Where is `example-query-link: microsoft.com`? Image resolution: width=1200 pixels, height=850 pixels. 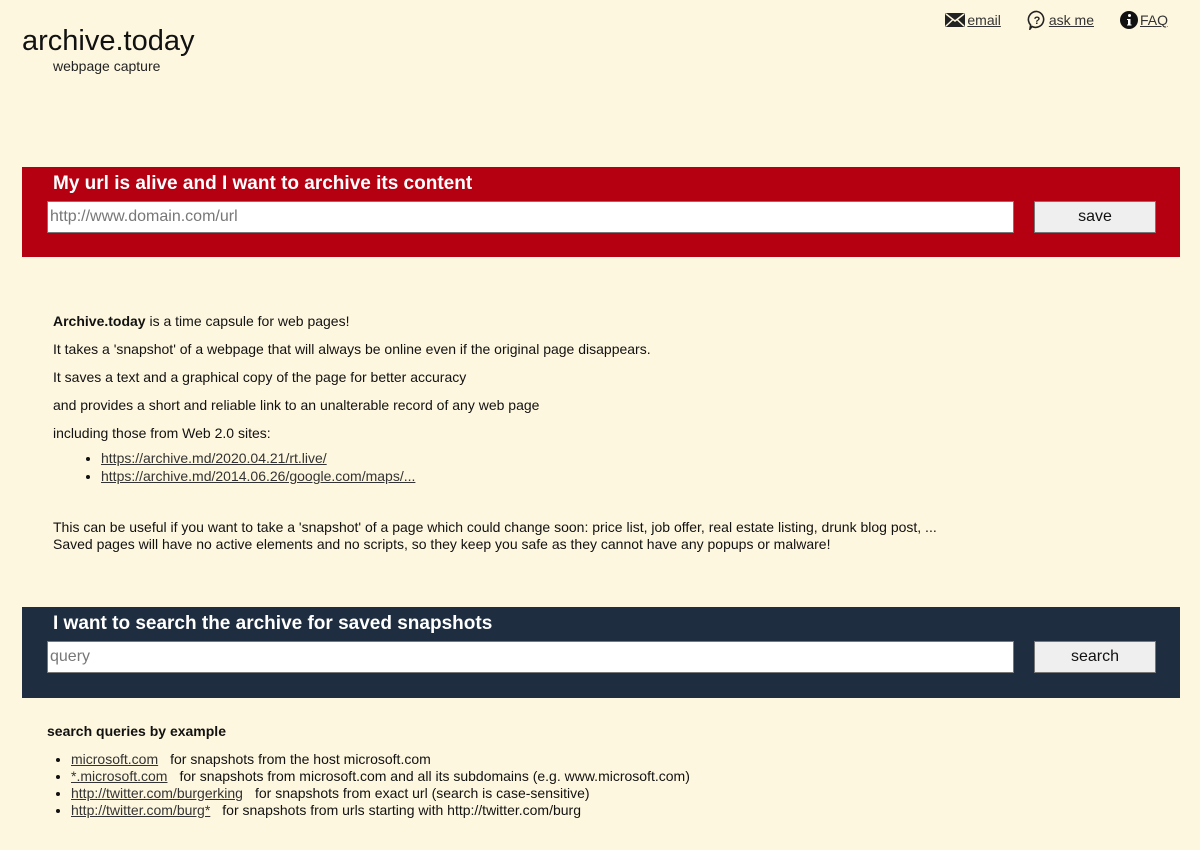
example-query-link: microsoft.com is located at coordinates (114, 759).